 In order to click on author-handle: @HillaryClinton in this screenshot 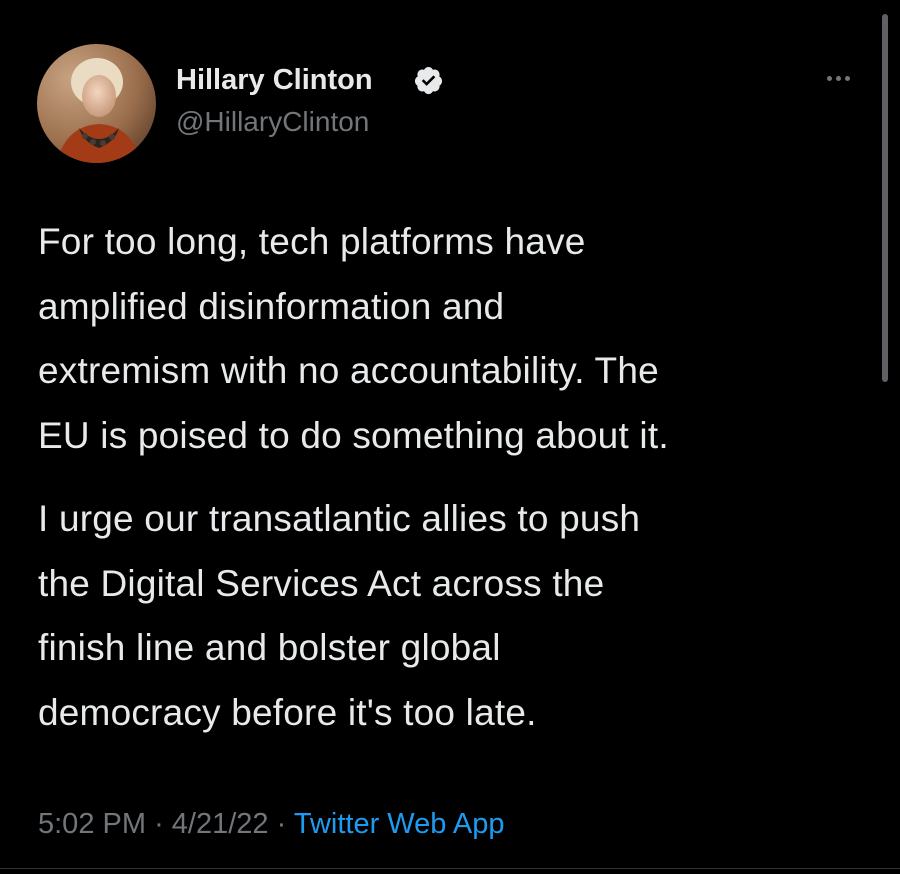, I will do `click(272, 122)`.